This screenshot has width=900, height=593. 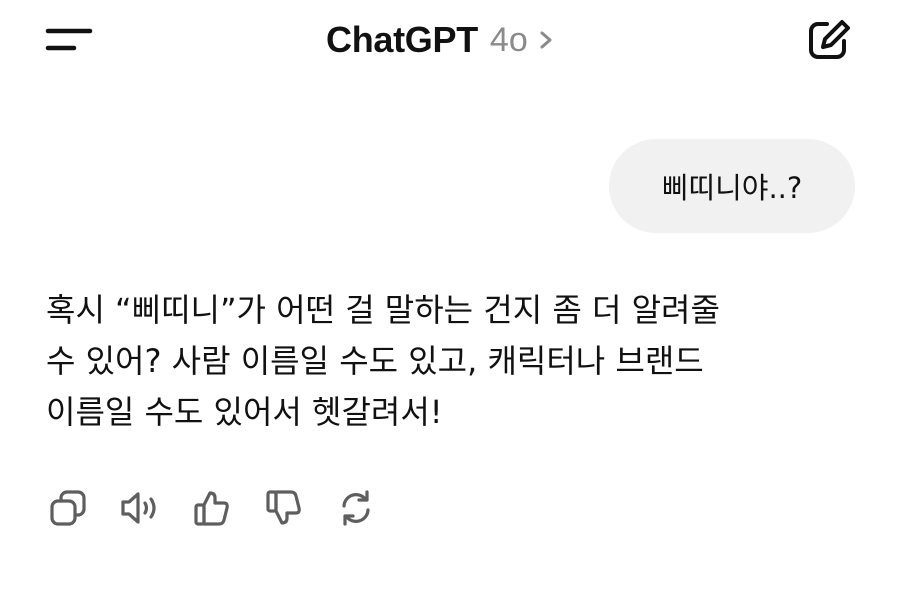 I want to click on message-actions, so click(x=224, y=508).